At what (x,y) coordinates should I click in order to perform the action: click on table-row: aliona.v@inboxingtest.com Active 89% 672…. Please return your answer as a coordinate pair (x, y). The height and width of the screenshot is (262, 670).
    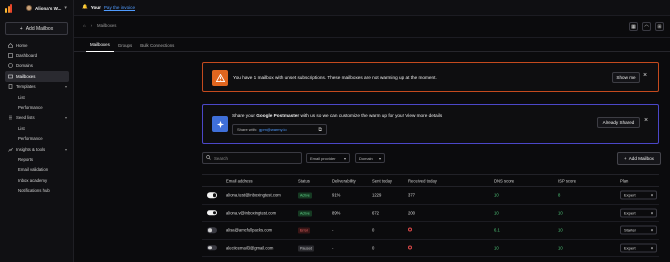
    Looking at the image, I should click on (430, 213).